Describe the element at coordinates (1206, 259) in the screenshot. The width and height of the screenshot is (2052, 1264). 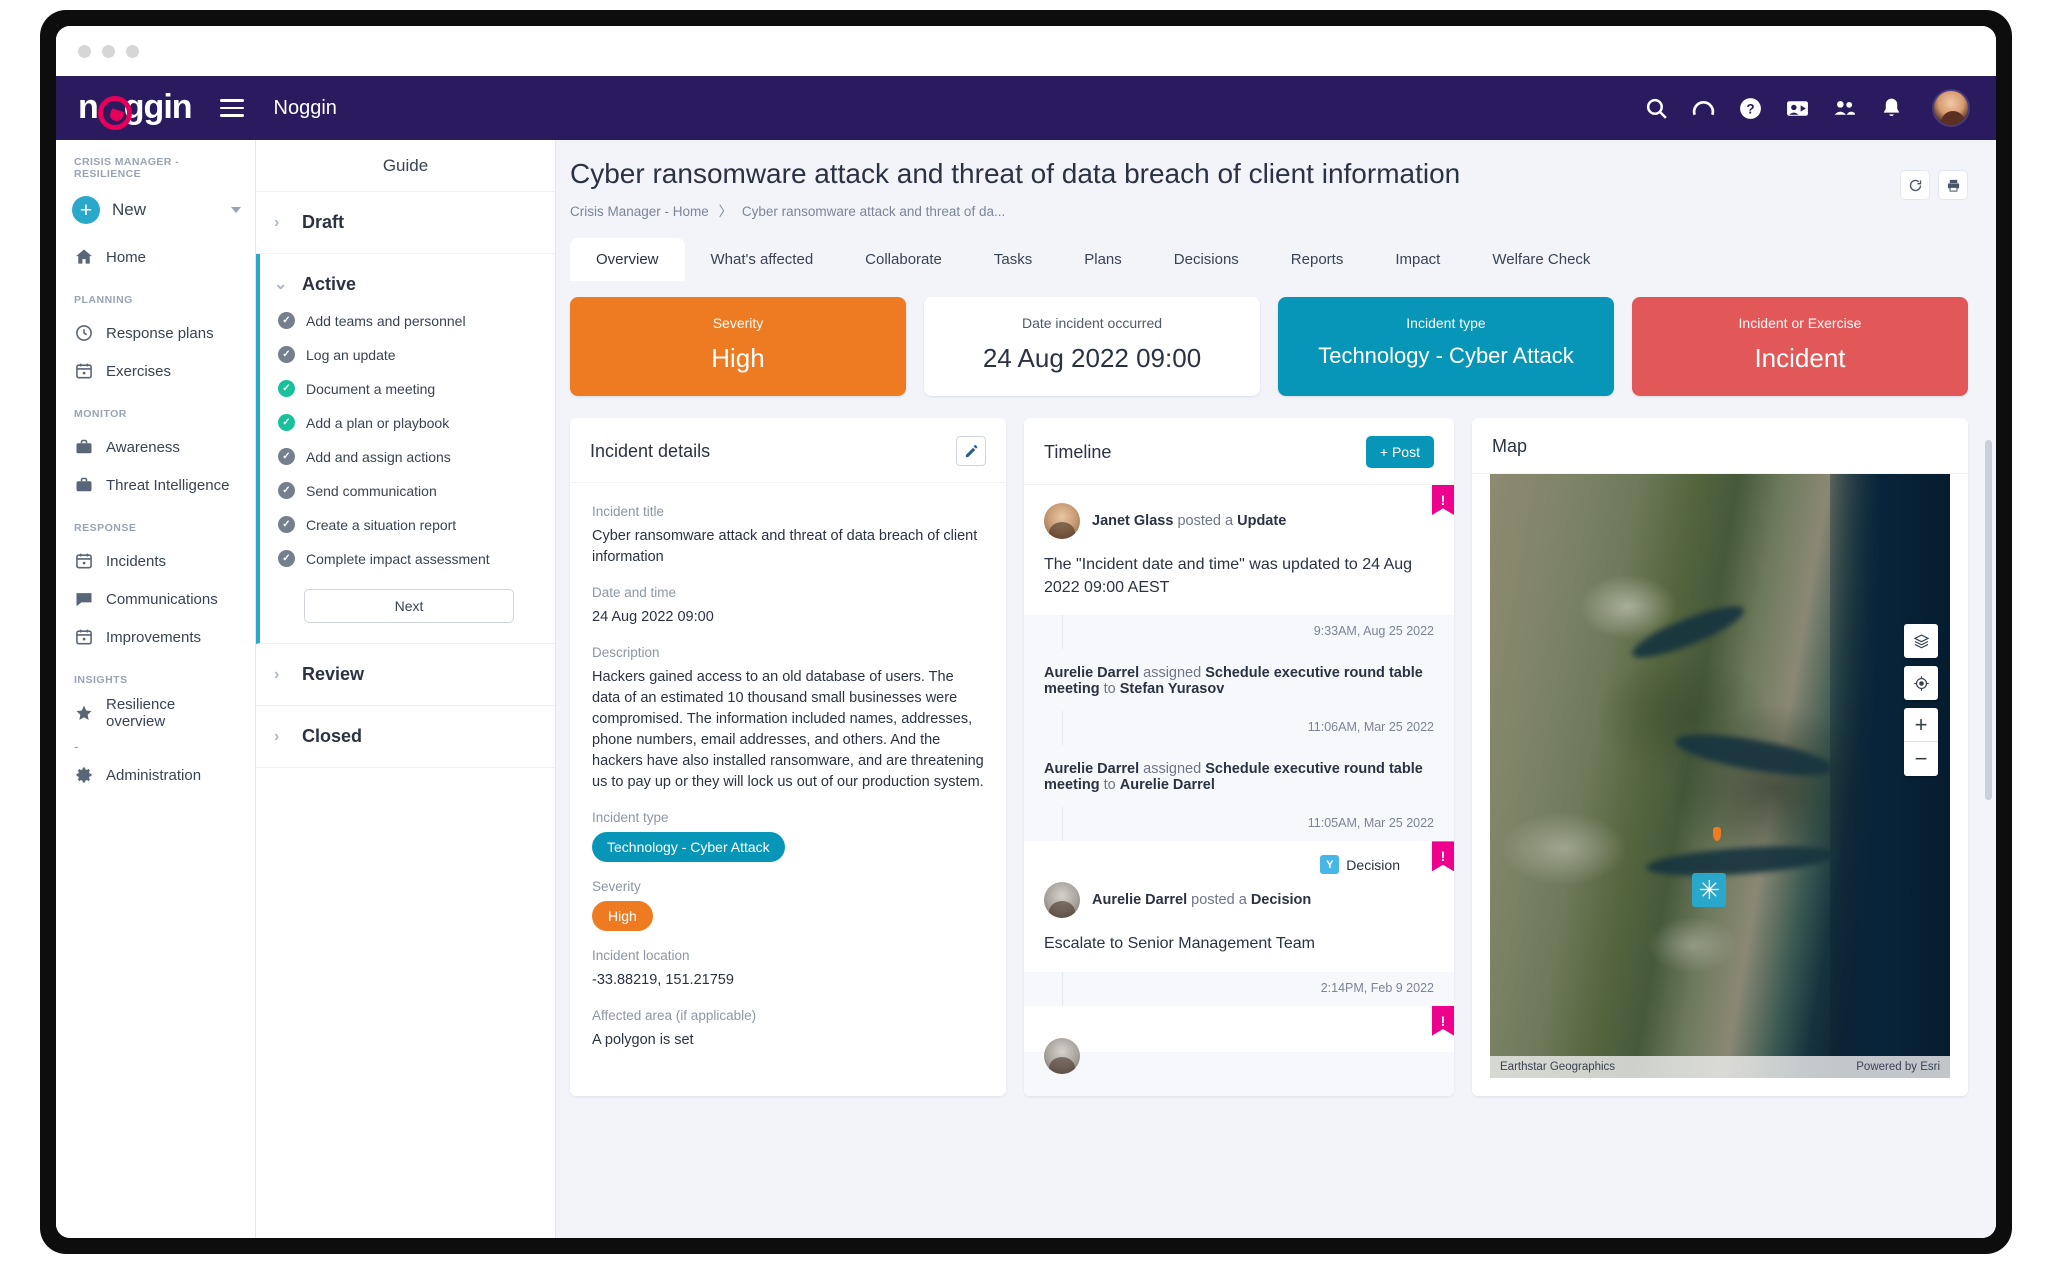
I see `tab-decisions: Decisions` at that location.